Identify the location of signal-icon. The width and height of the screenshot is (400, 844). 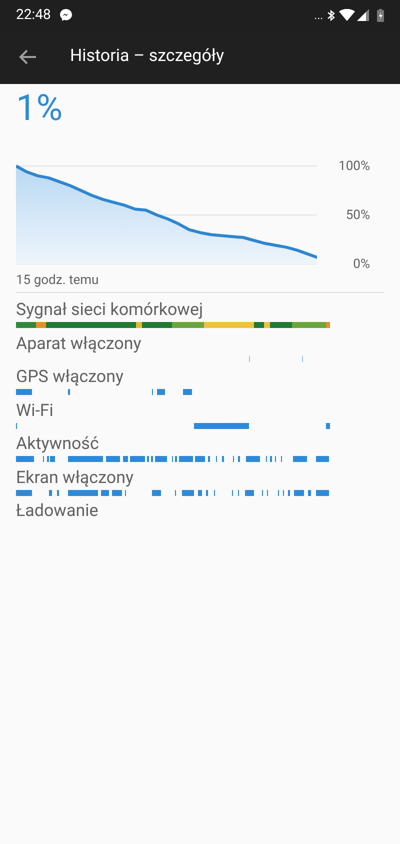
(363, 15).